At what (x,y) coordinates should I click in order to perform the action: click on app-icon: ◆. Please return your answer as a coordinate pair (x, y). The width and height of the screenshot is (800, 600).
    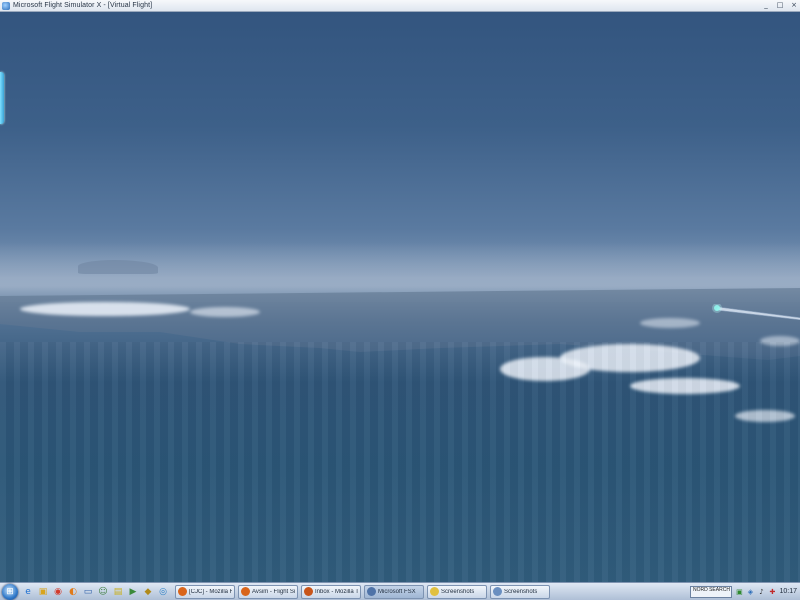
    Looking at the image, I should click on (148, 592).